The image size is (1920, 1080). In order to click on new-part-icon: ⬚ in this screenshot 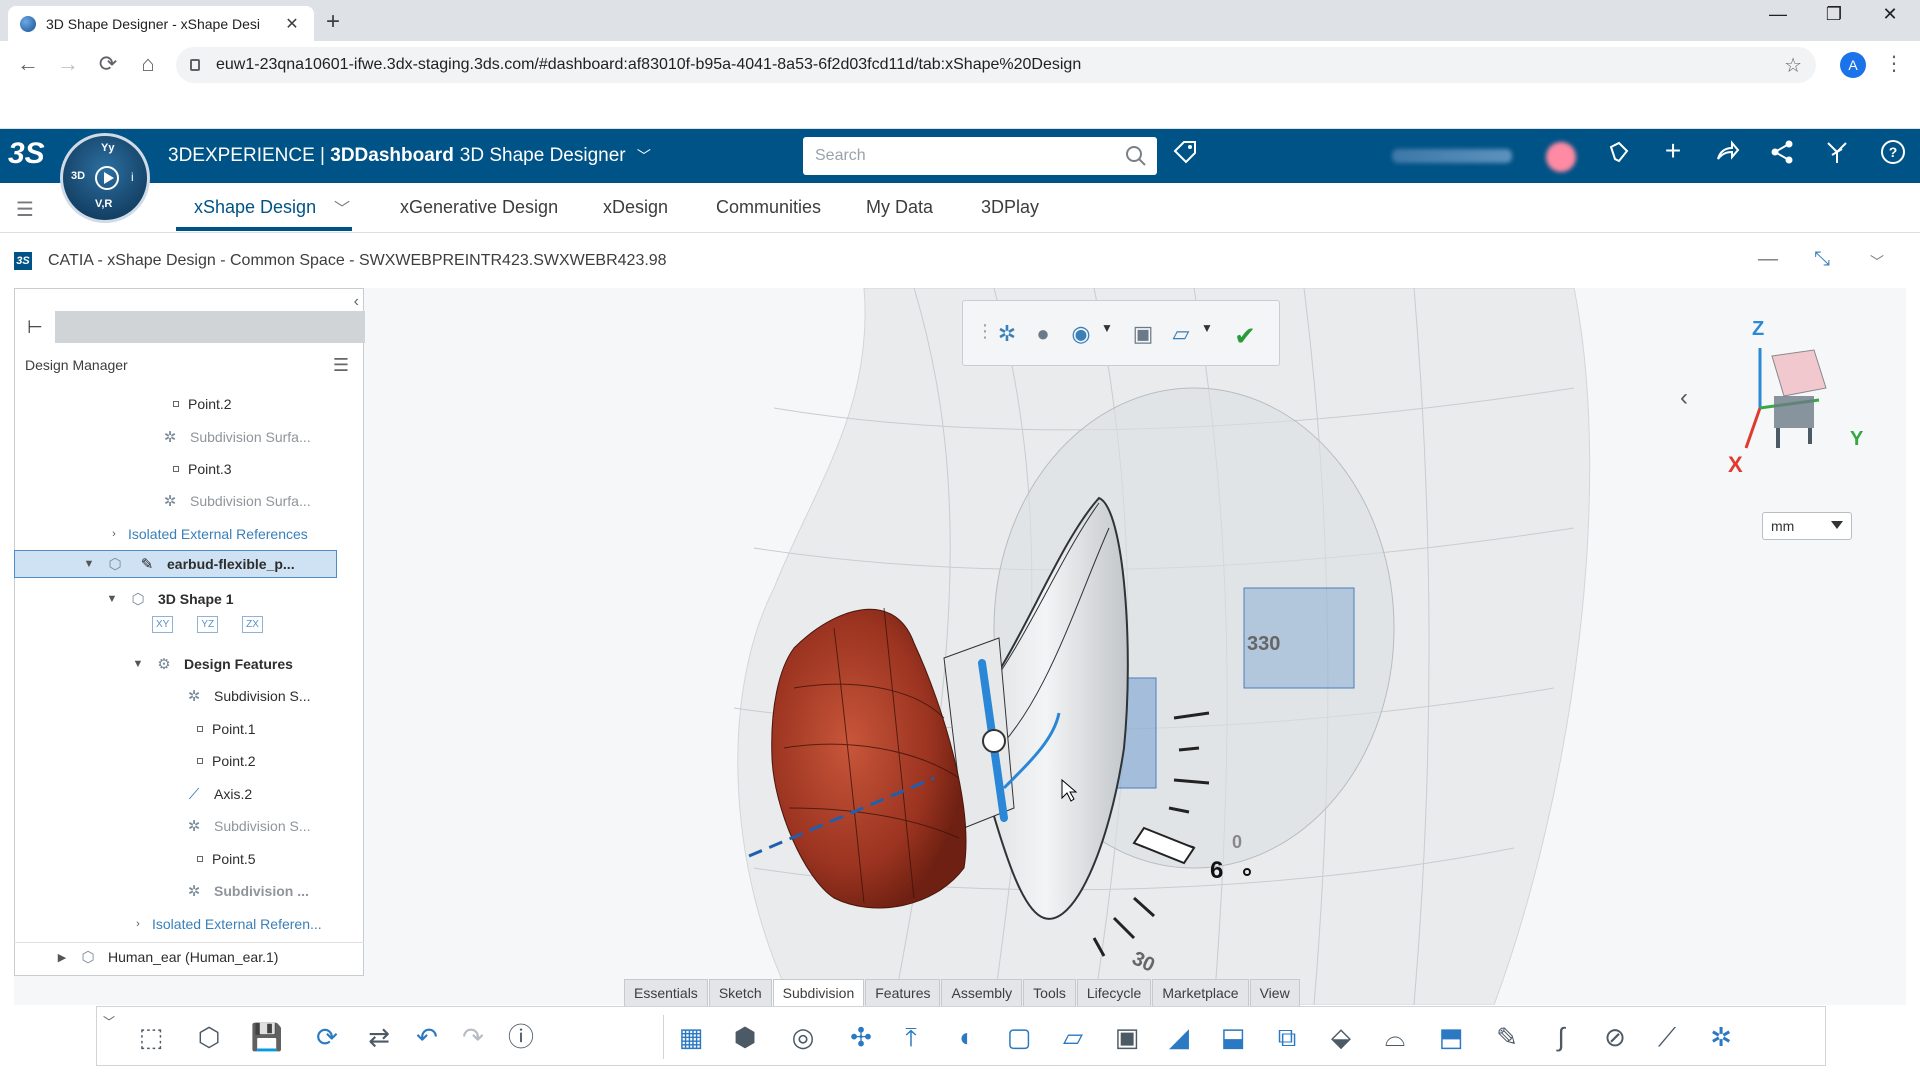, I will do `click(151, 1037)`.